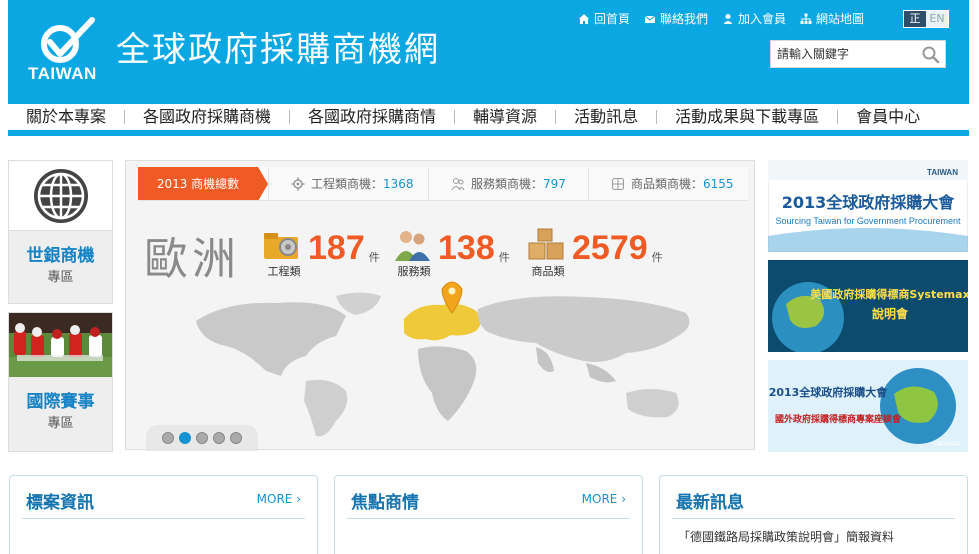 The height and width of the screenshot is (554, 979). I want to click on search-icon, so click(931, 55).